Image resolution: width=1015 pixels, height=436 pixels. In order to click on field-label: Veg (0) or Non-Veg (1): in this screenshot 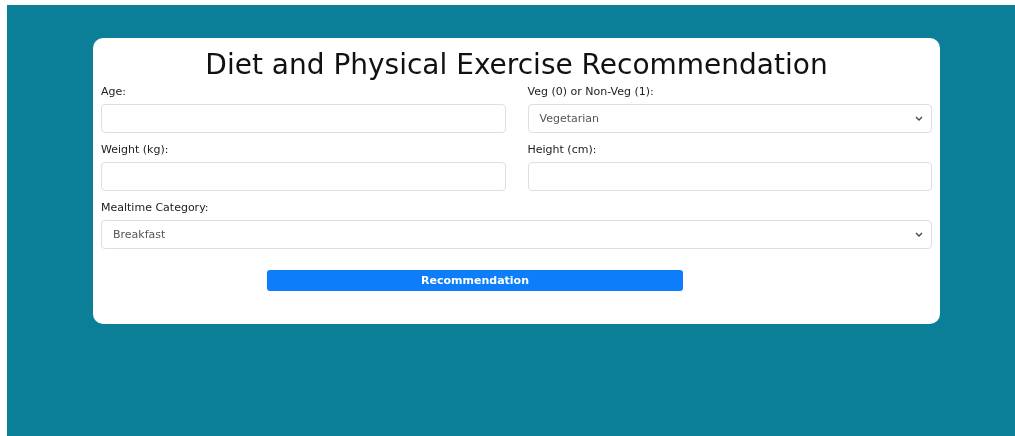, I will do `click(591, 92)`.